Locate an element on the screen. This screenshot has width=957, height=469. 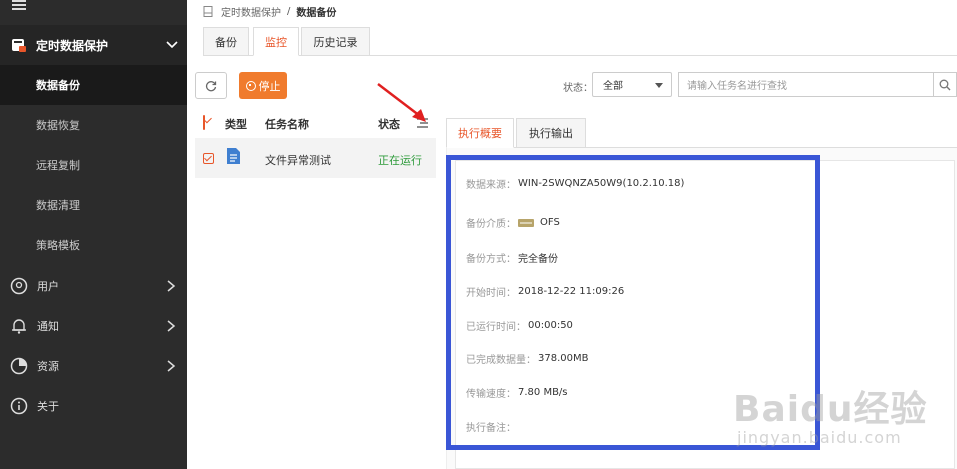
status-filter-value: 全部 is located at coordinates (613, 86).